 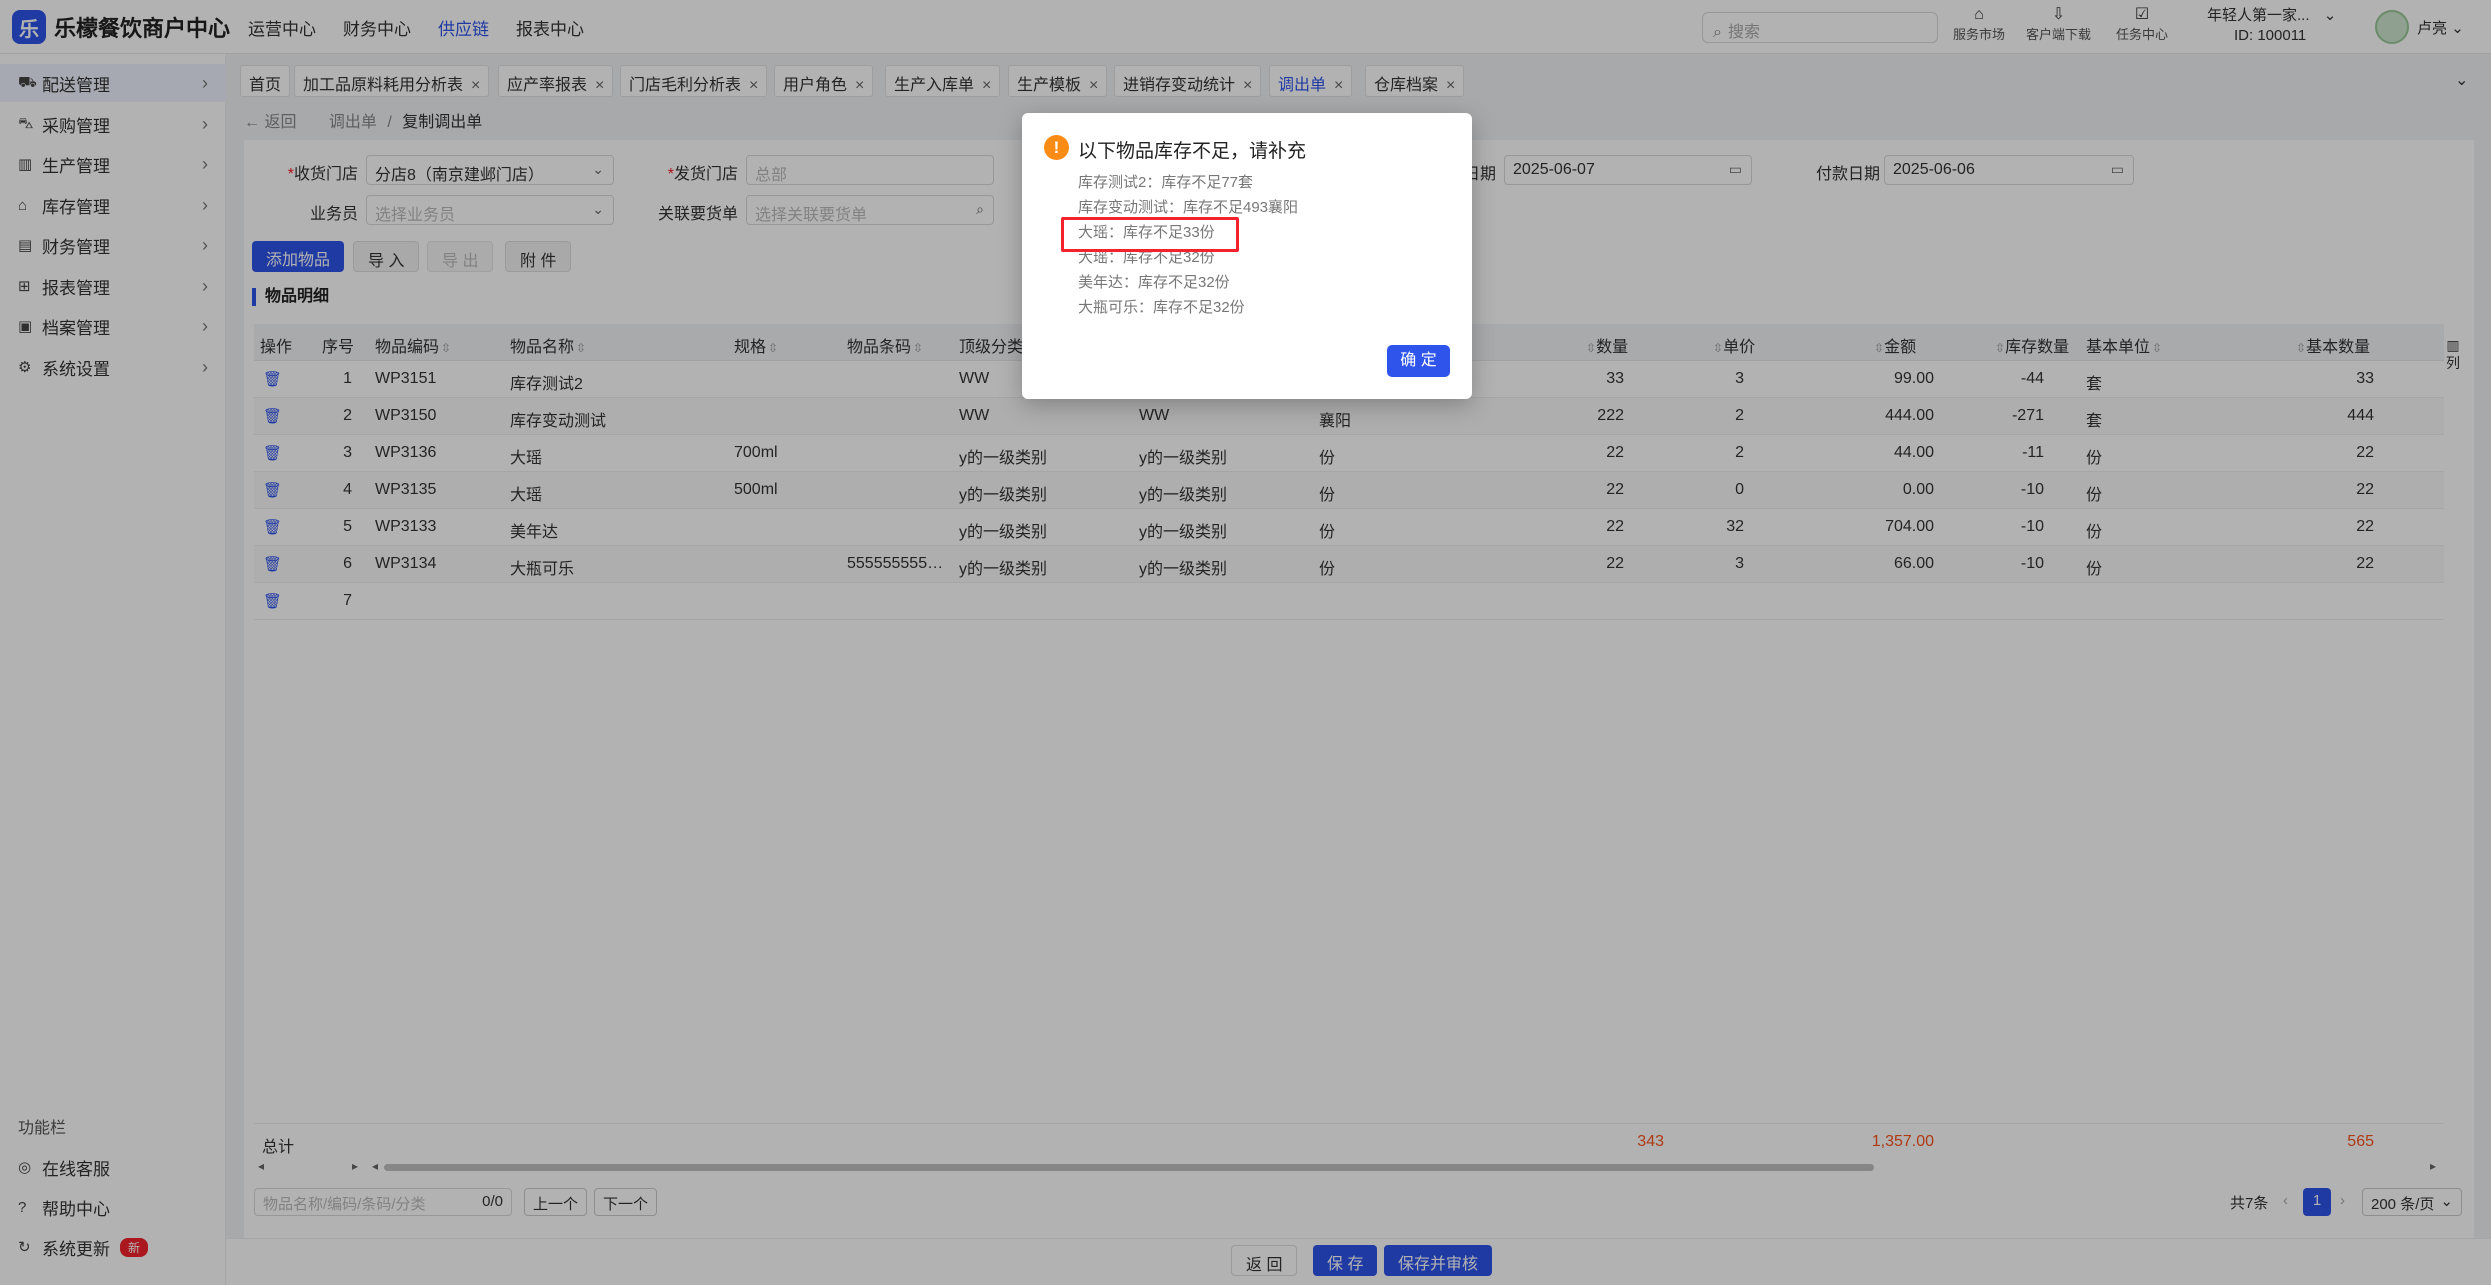 What do you see at coordinates (1056, 147) in the screenshot?
I see `warning-icon: !` at bounding box center [1056, 147].